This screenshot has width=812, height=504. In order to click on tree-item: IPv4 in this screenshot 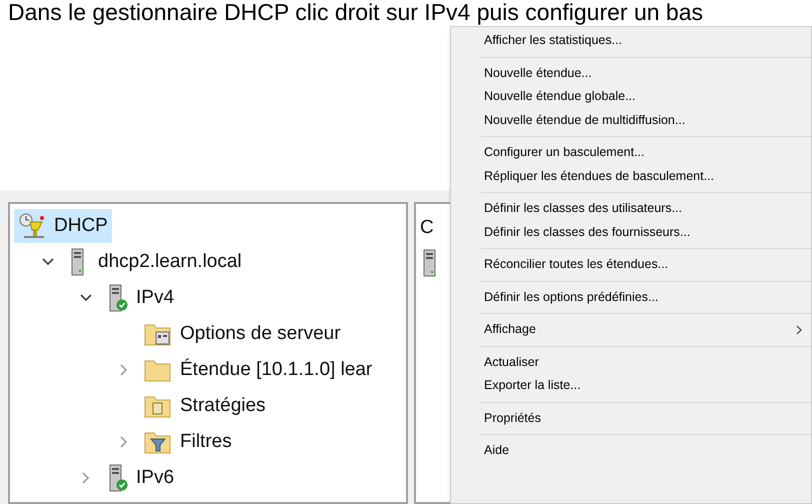, I will do `click(140, 298)`.